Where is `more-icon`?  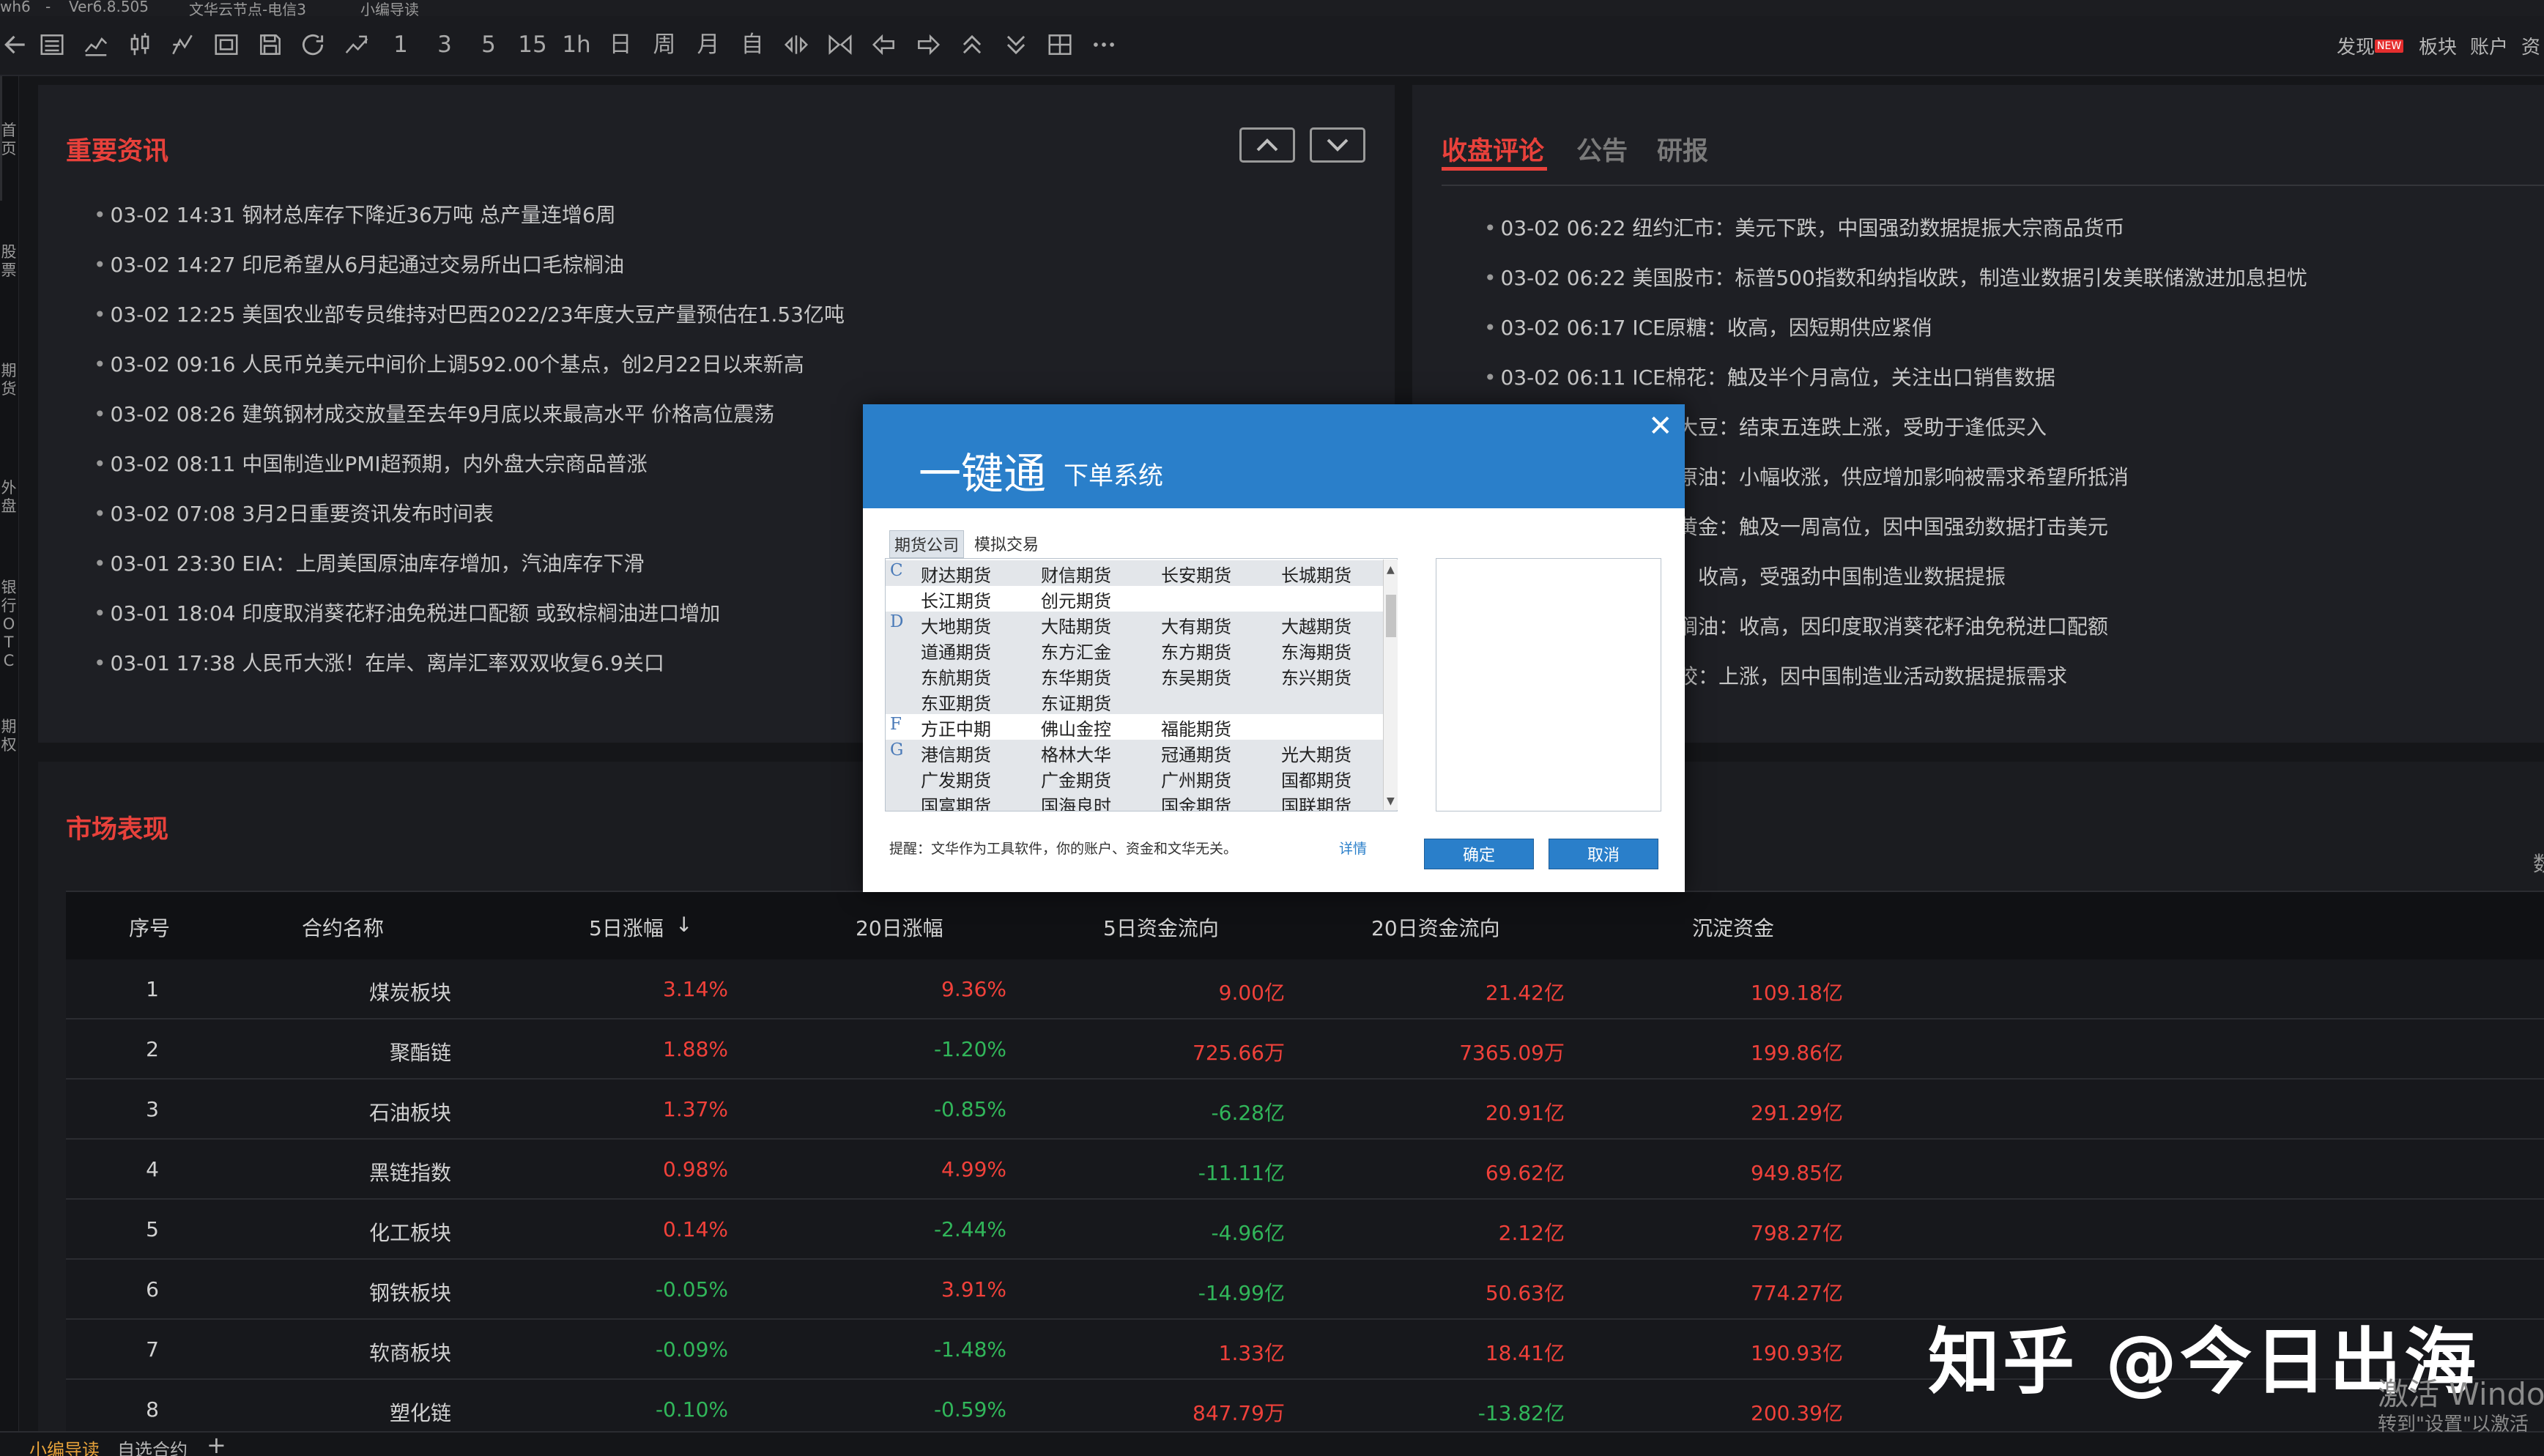
more-icon is located at coordinates (1104, 44).